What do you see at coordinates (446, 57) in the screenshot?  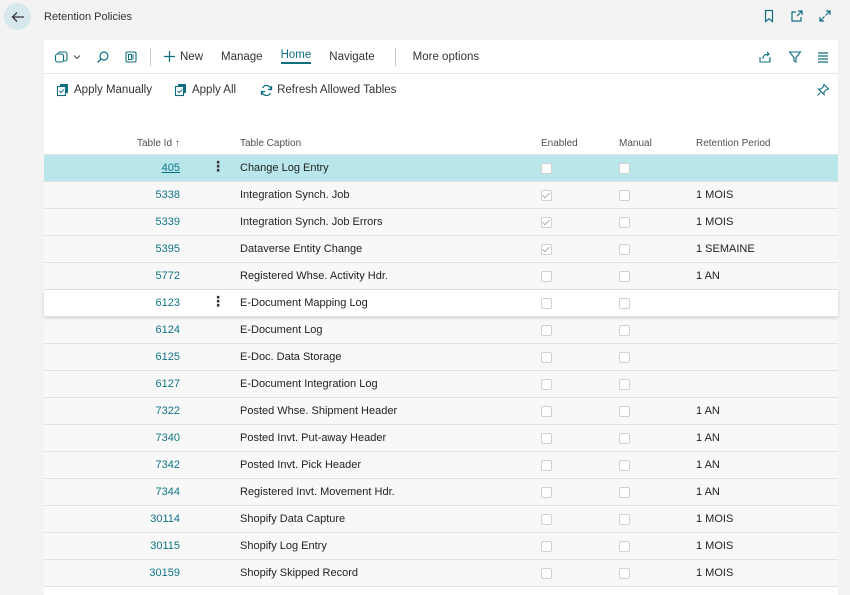 I see `more-options-button: More options` at bounding box center [446, 57].